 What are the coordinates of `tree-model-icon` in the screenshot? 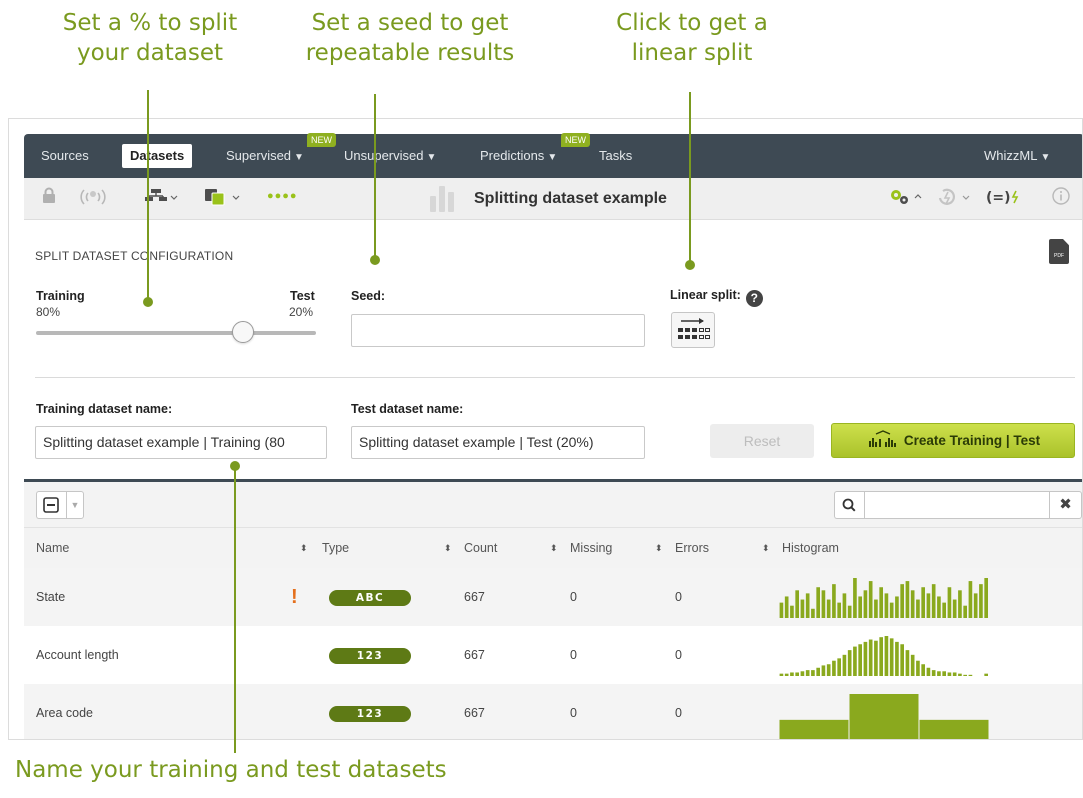 It's located at (161, 199).